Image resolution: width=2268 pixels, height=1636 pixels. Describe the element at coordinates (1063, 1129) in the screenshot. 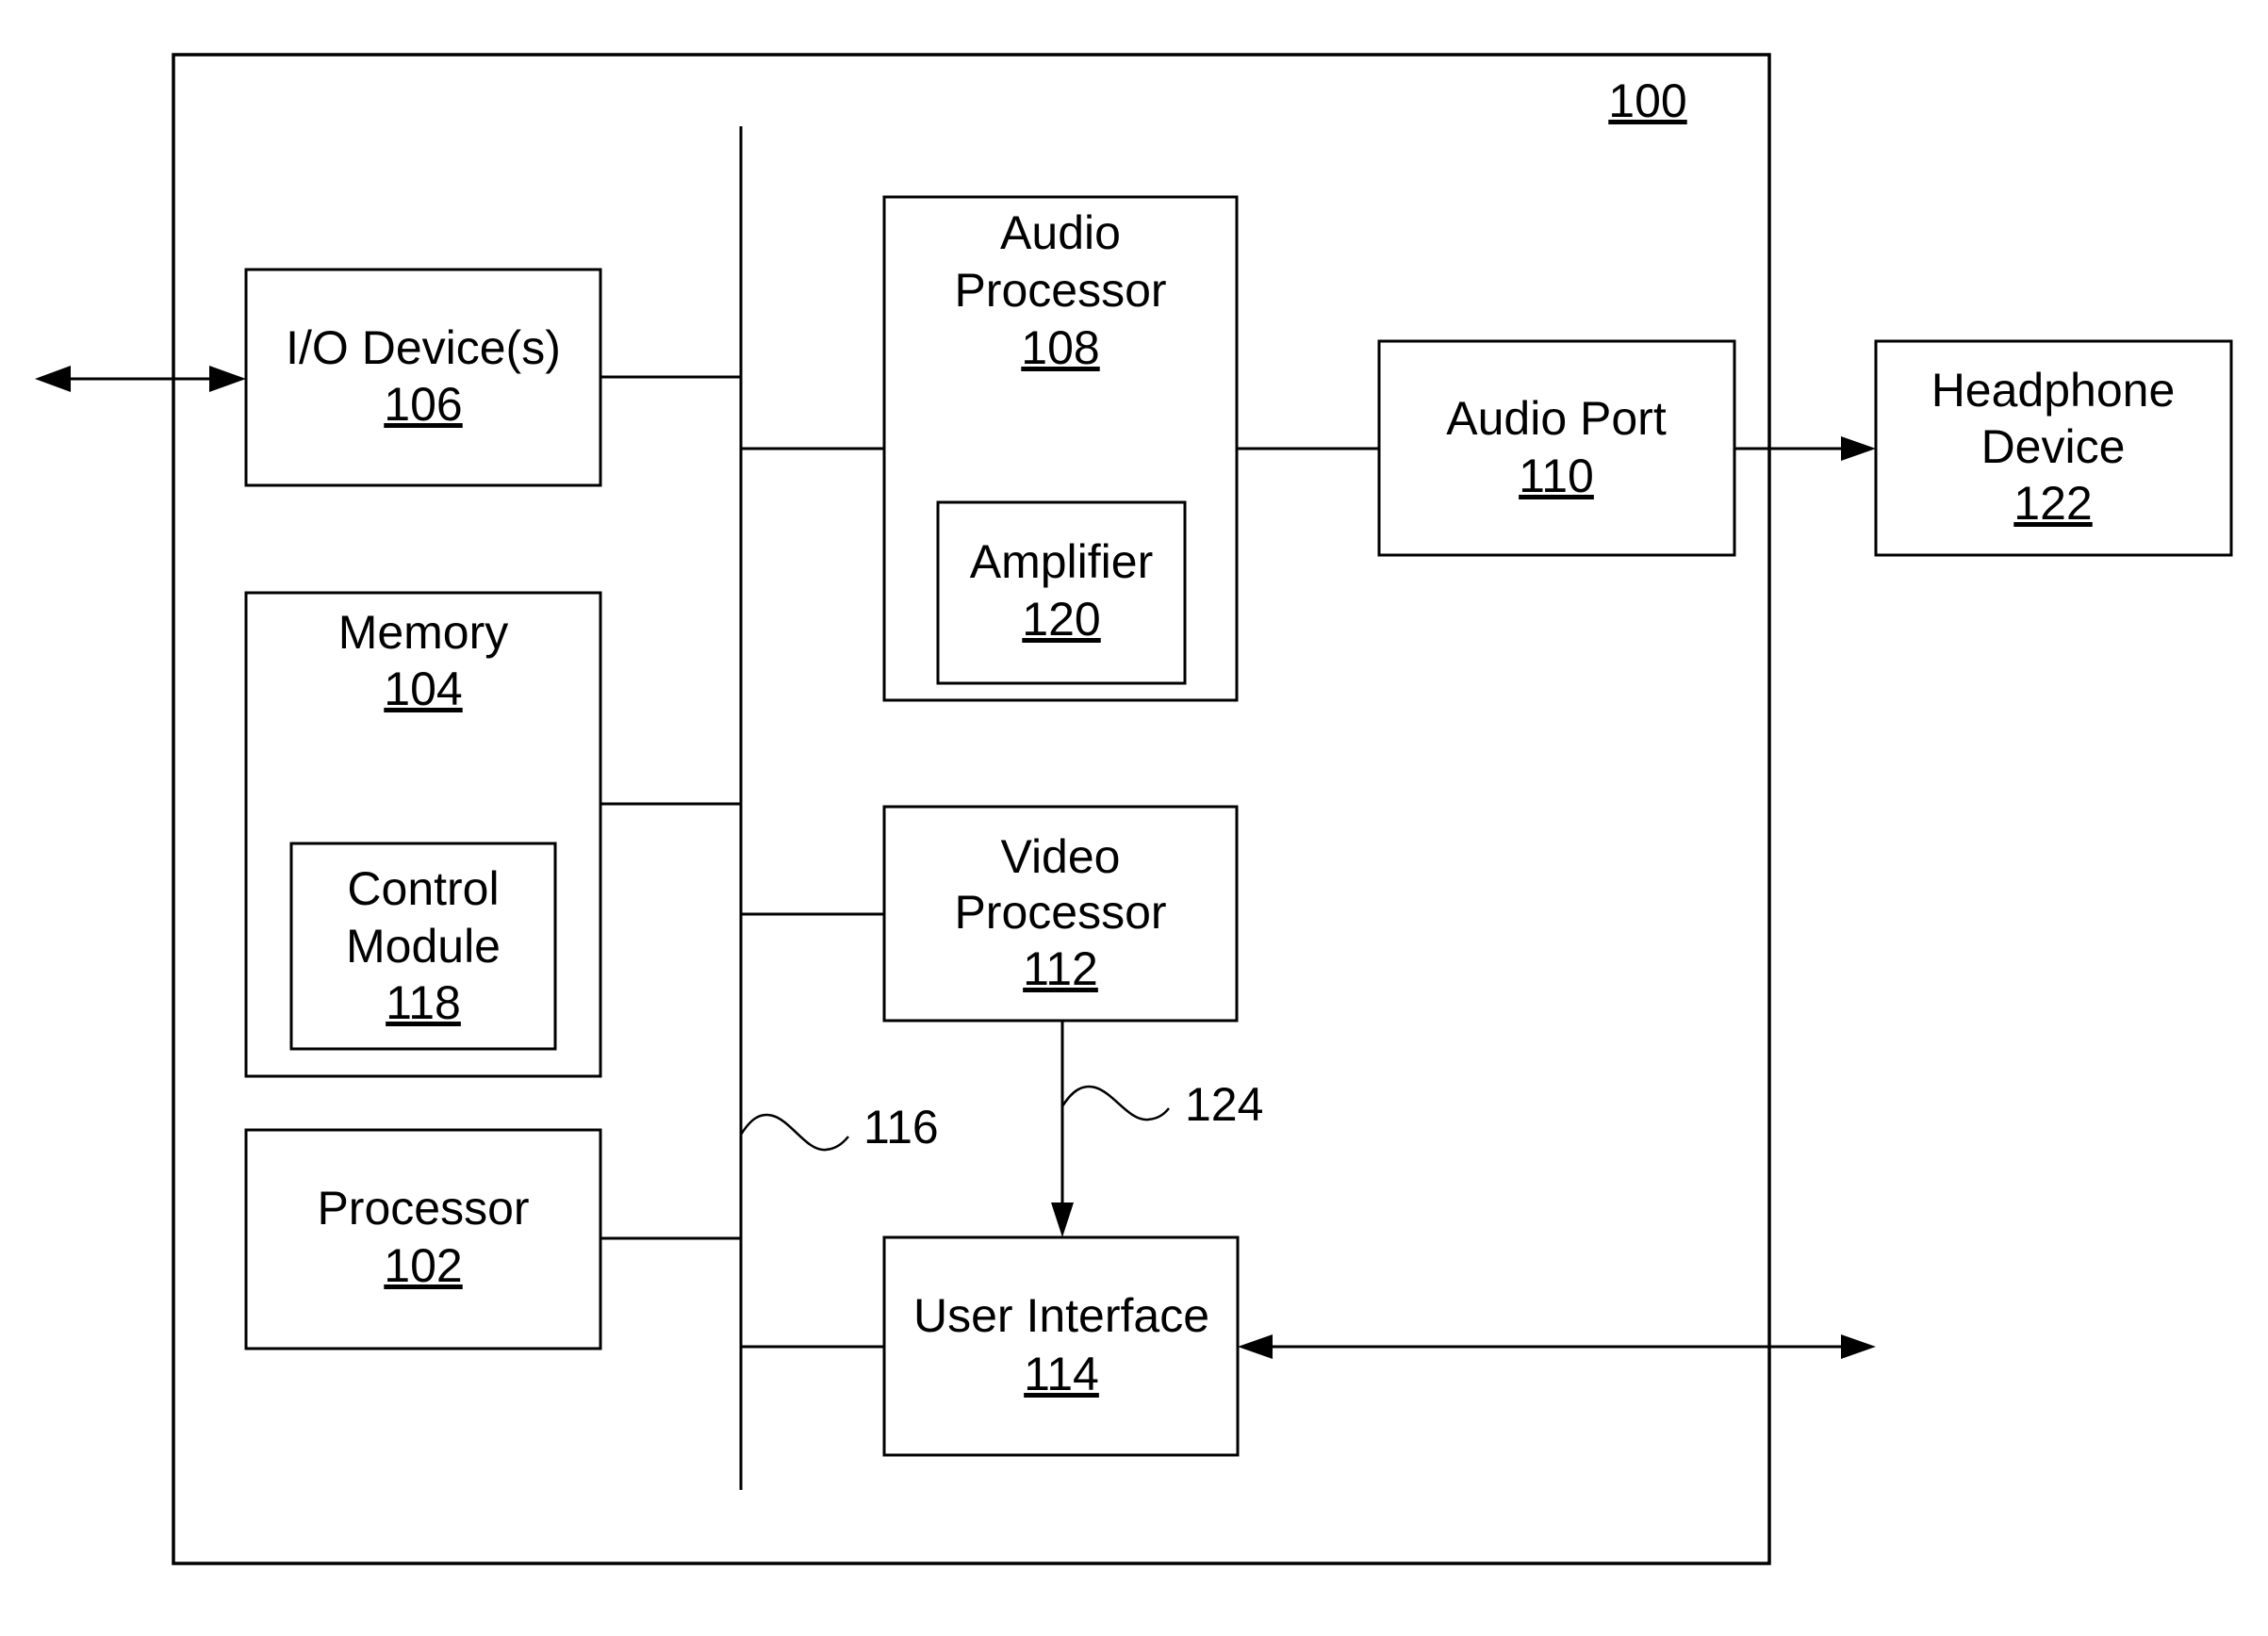

I see `video-to-ui-arrow` at that location.